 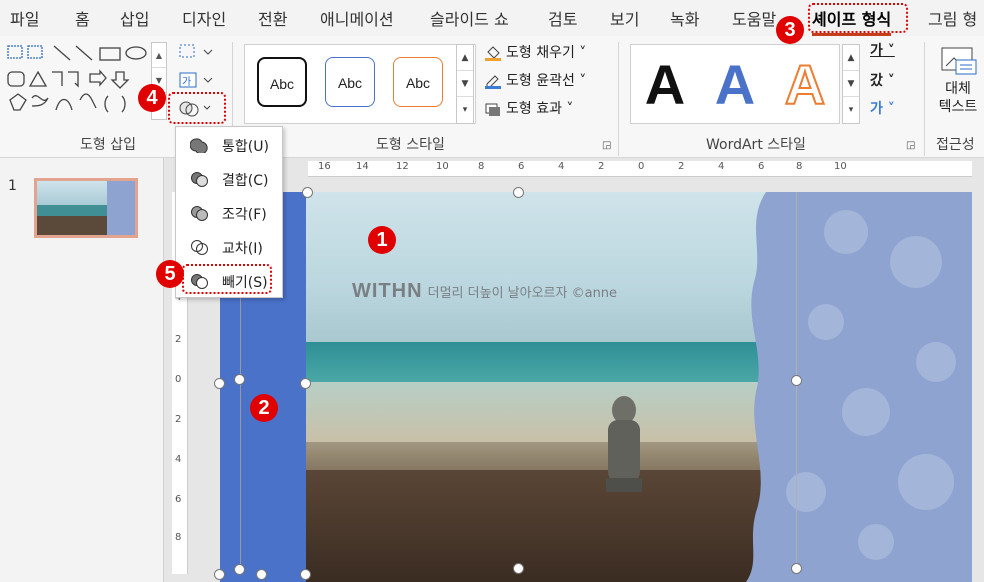 I want to click on style-gallery-scroll: ▲ ▼ ▾, so click(x=465, y=84).